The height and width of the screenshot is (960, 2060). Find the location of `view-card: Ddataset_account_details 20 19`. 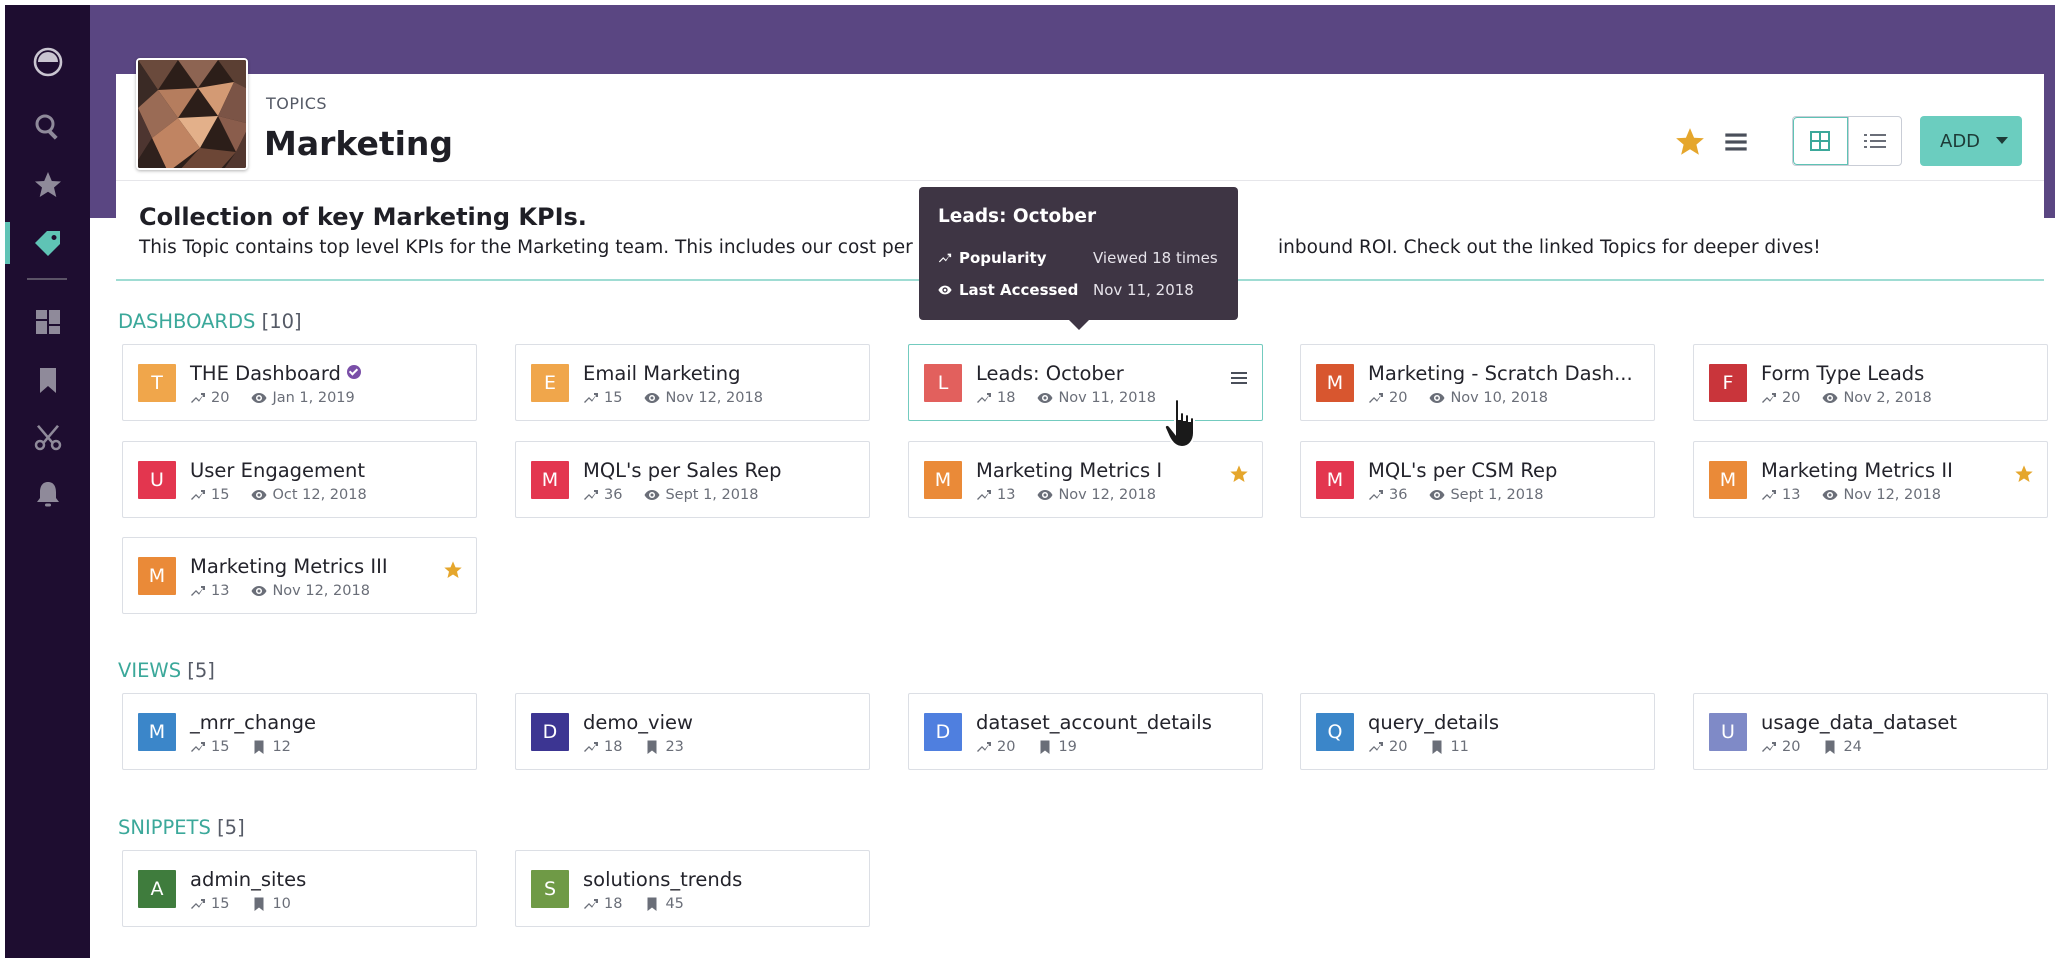

view-card: Ddataset_account_details 20 19 is located at coordinates (1085, 731).